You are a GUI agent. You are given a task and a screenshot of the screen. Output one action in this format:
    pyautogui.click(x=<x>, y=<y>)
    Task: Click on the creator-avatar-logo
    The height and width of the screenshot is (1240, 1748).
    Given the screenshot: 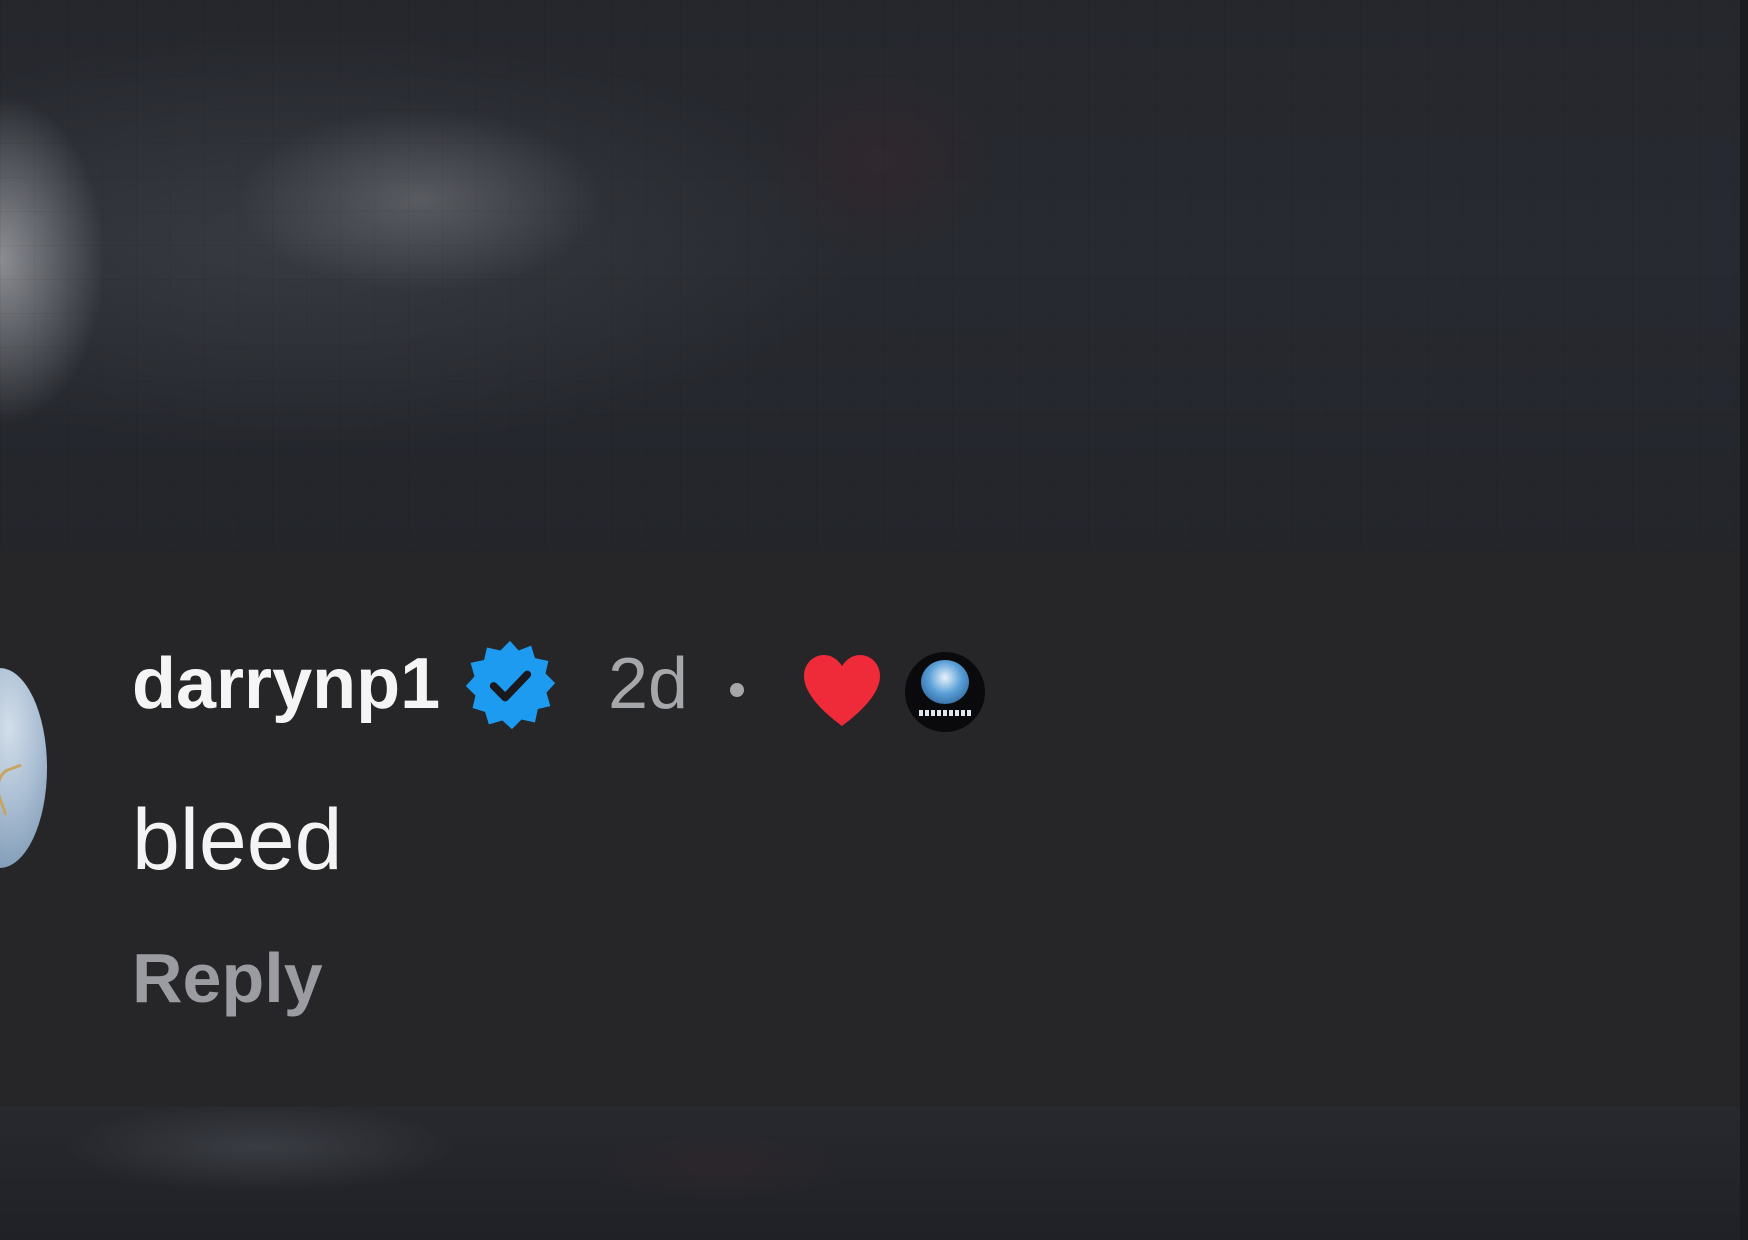 What is the action you would take?
    pyautogui.click(x=945, y=682)
    